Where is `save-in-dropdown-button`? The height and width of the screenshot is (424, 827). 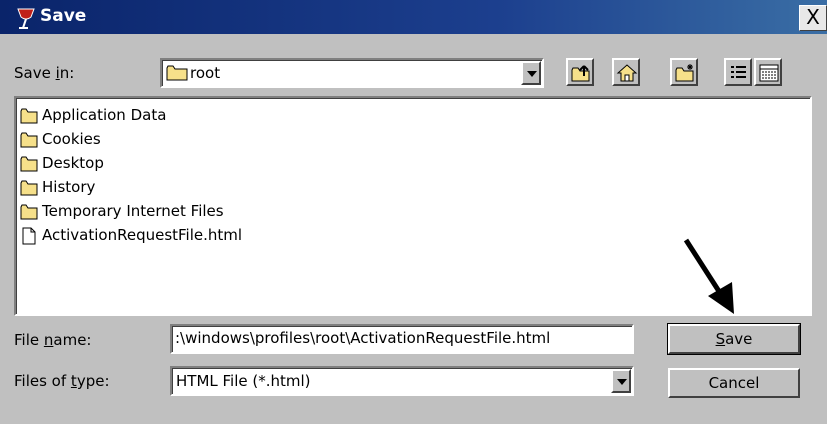
save-in-dropdown-button is located at coordinates (531, 73).